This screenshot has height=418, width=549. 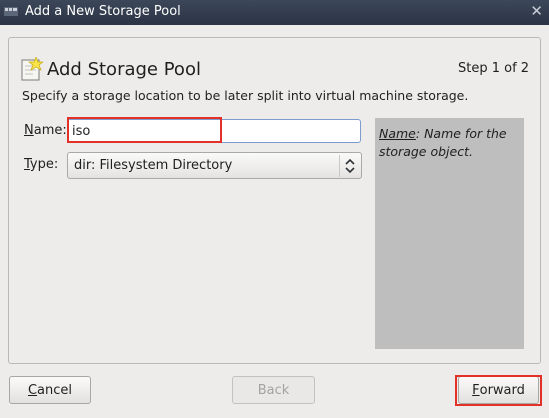 I want to click on forward-button: Forward, so click(x=498, y=390).